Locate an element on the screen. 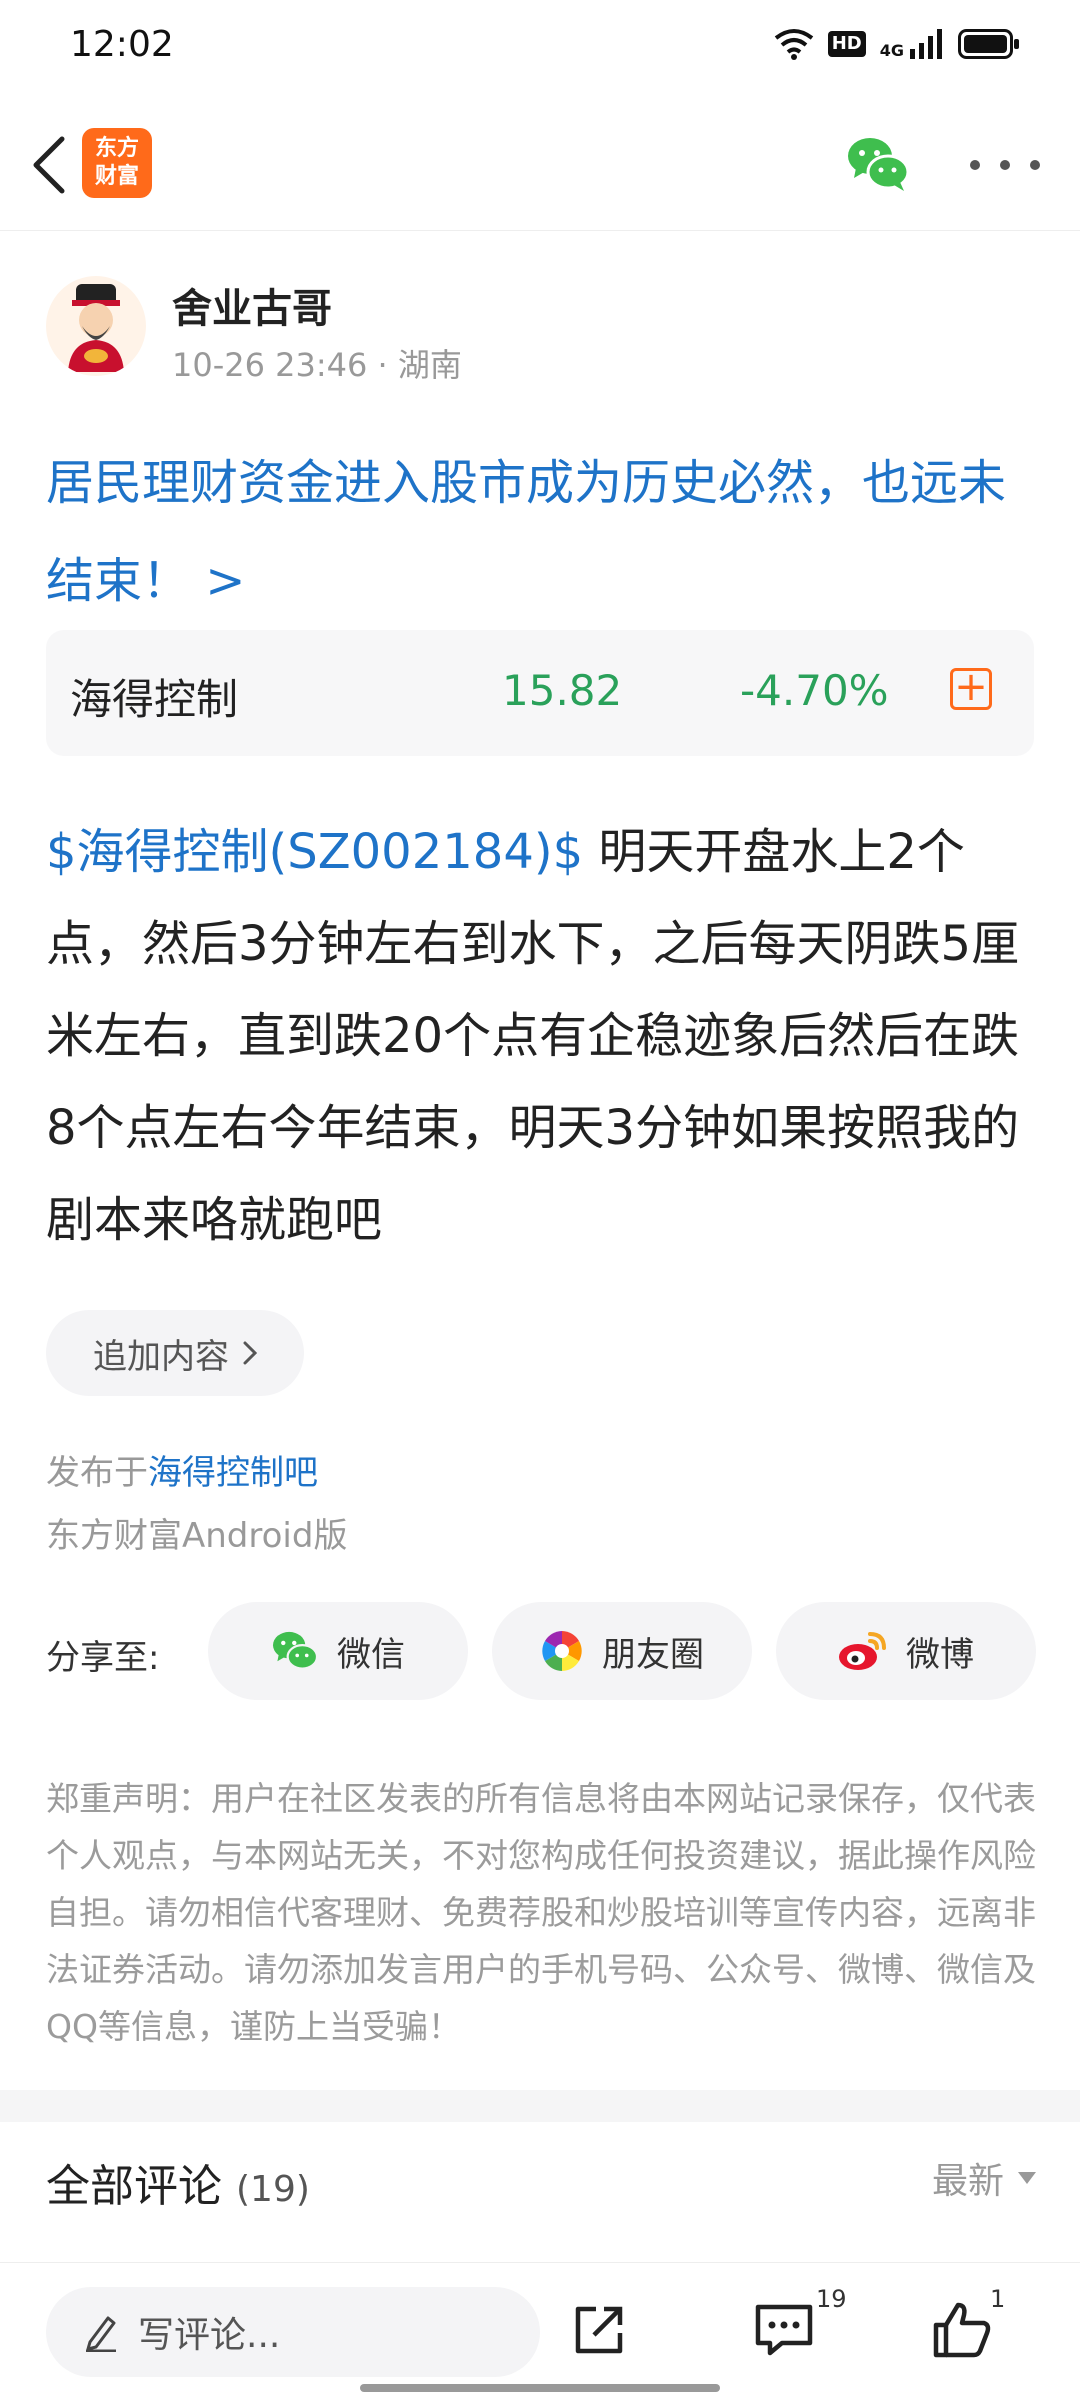 The width and height of the screenshot is (1080, 2401). share-weibo-button: 微博 is located at coordinates (906, 1651).